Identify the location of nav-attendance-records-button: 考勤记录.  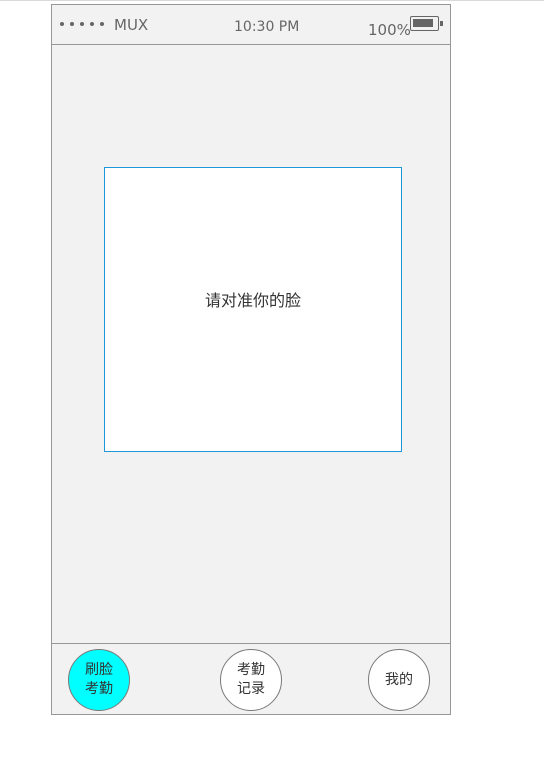
(251, 680).